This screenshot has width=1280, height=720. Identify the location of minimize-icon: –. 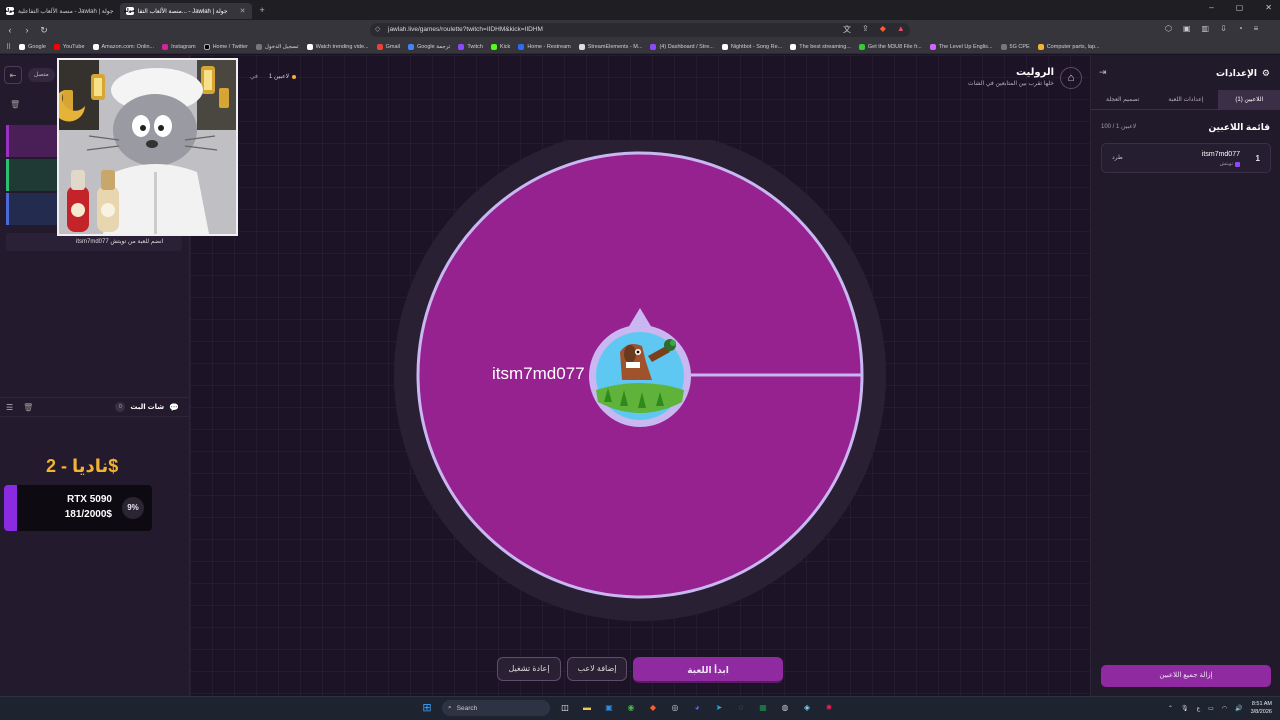
(1211, 7).